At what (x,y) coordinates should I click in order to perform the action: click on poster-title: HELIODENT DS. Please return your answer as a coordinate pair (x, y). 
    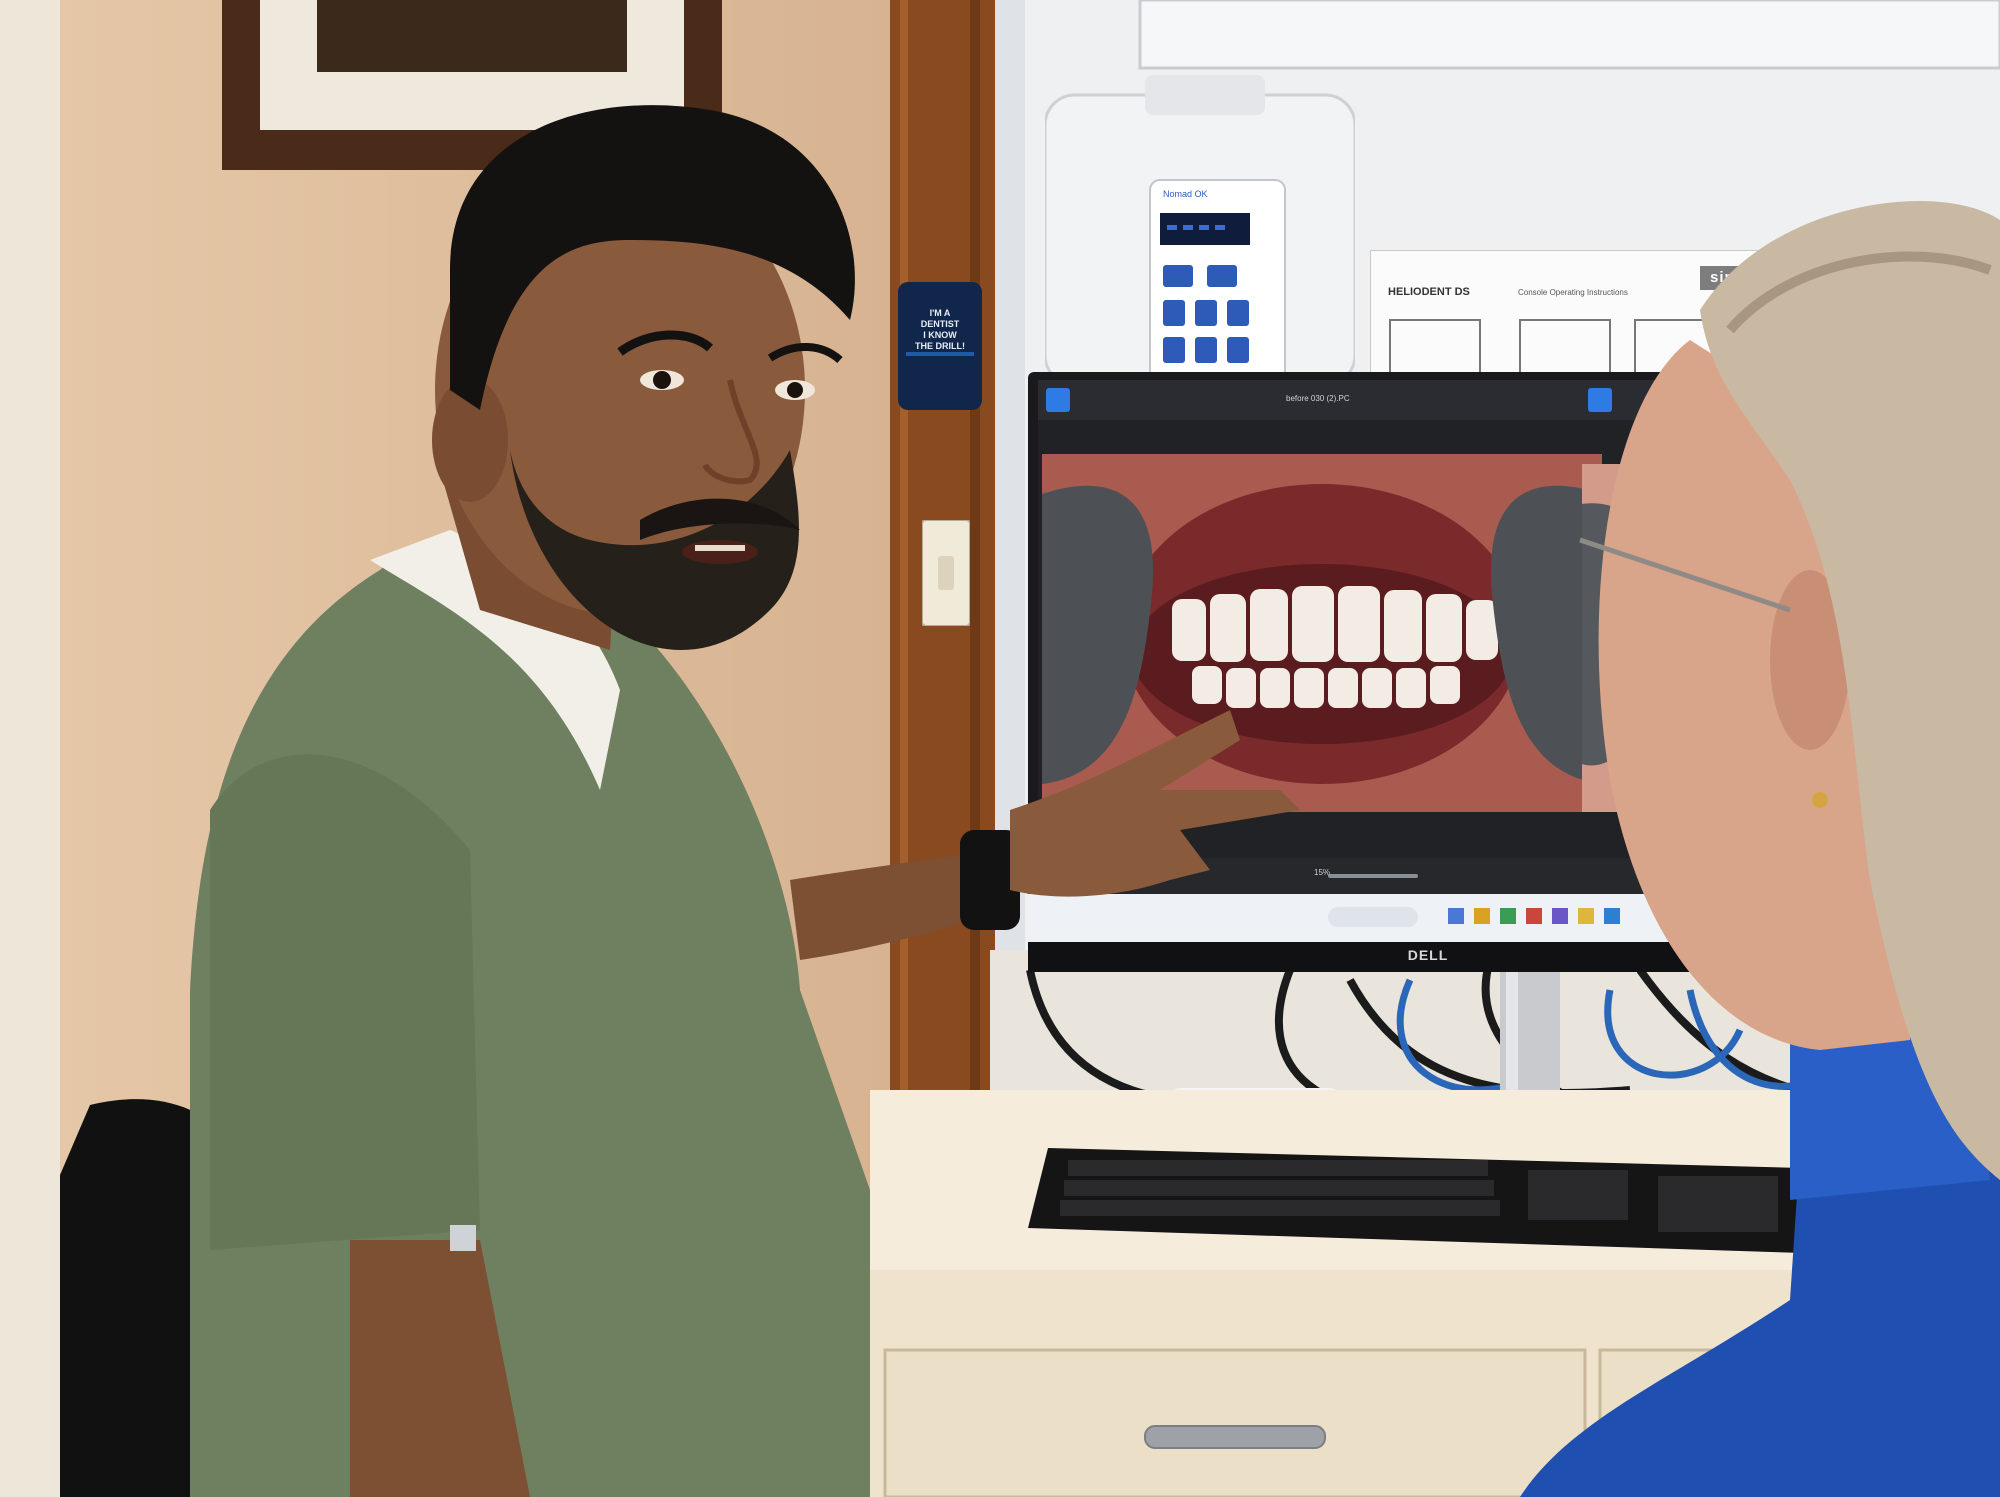
    Looking at the image, I should click on (1429, 292).